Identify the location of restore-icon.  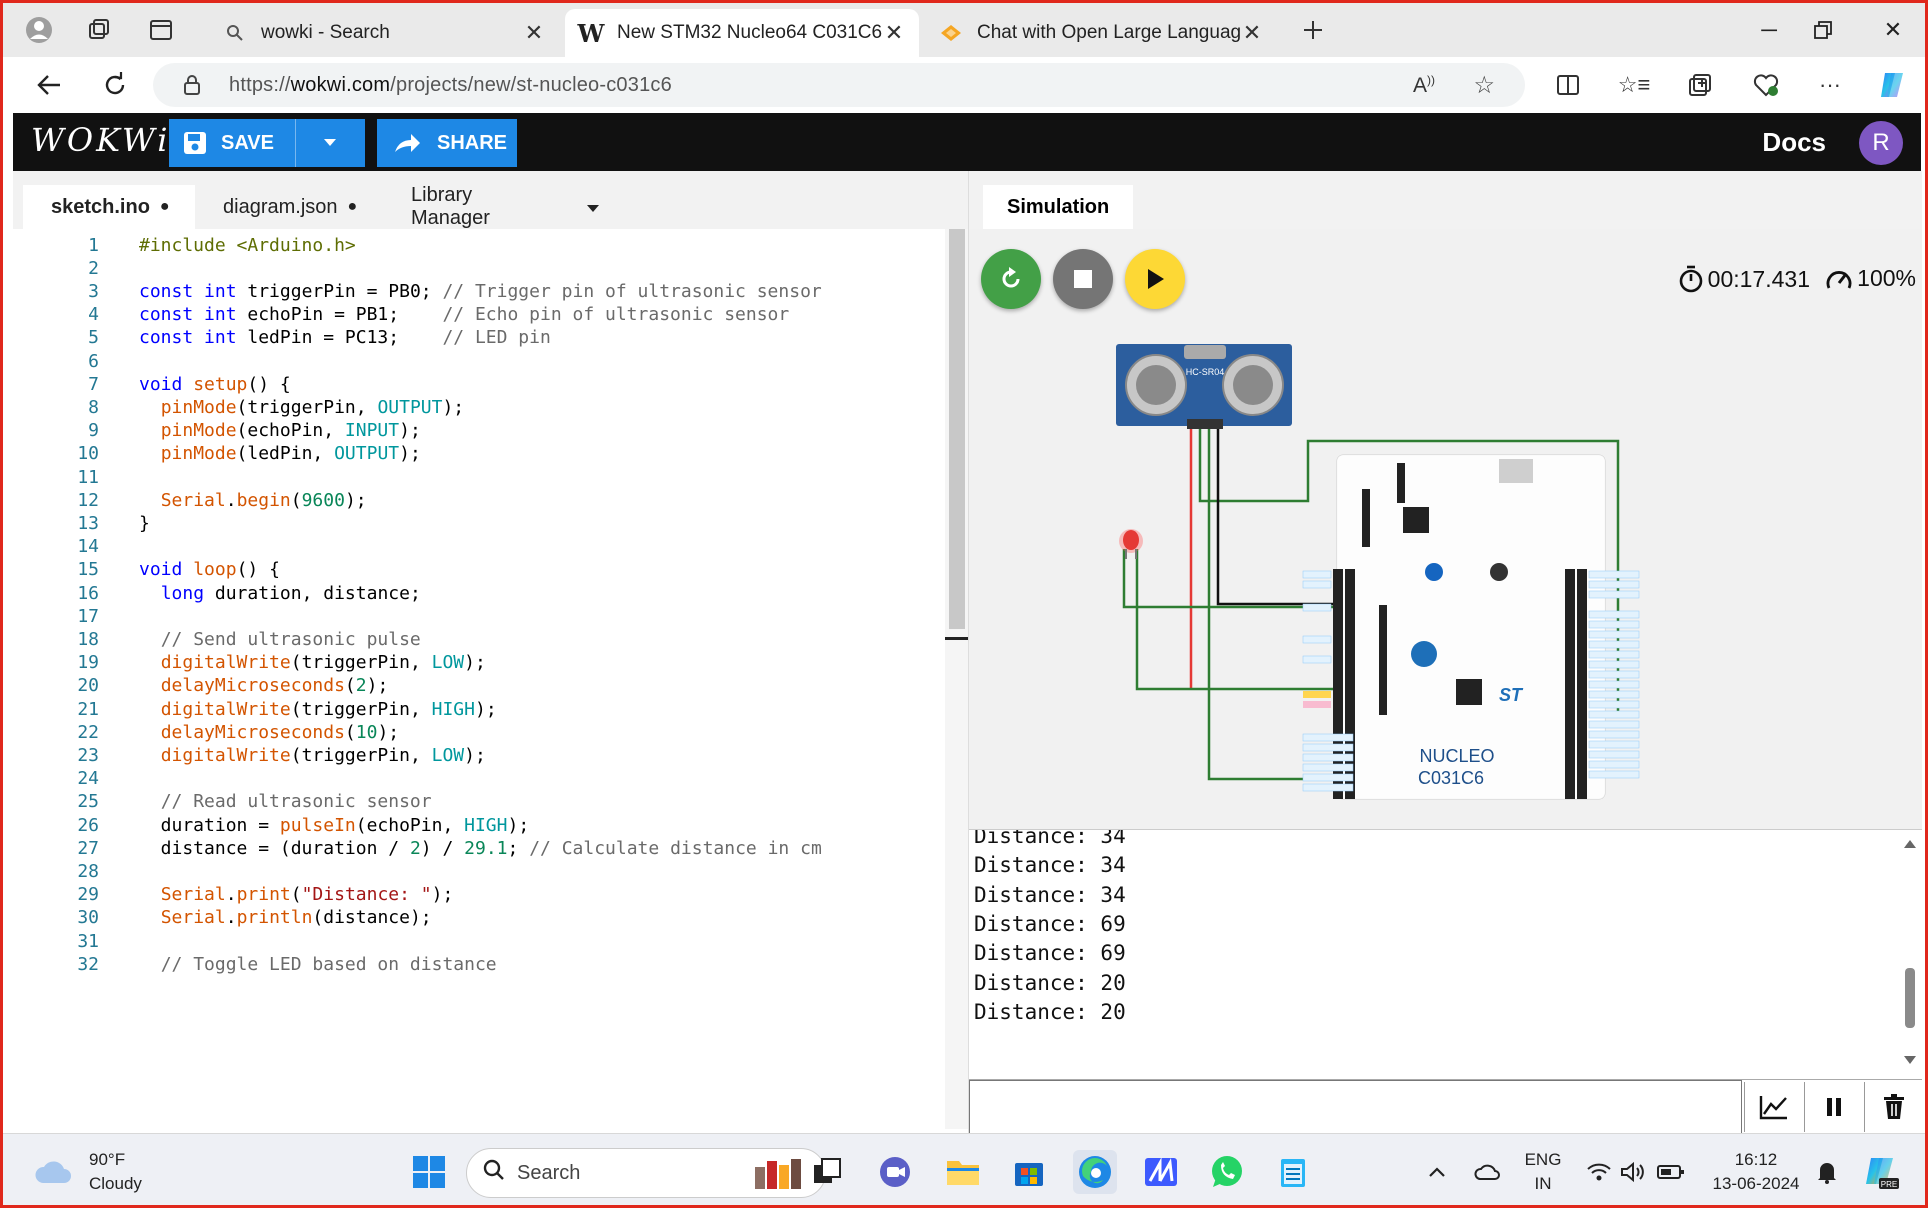
(1823, 30).